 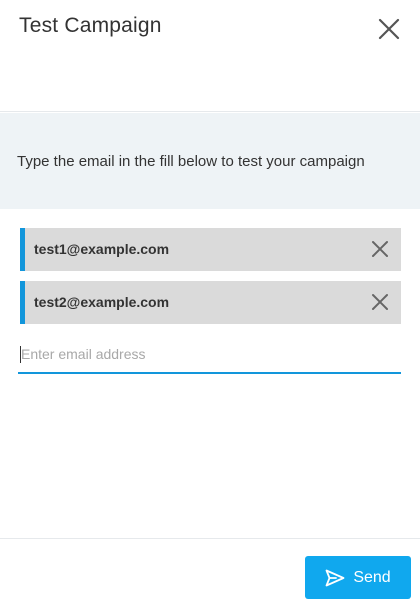 I want to click on send-icon, so click(x=335, y=577).